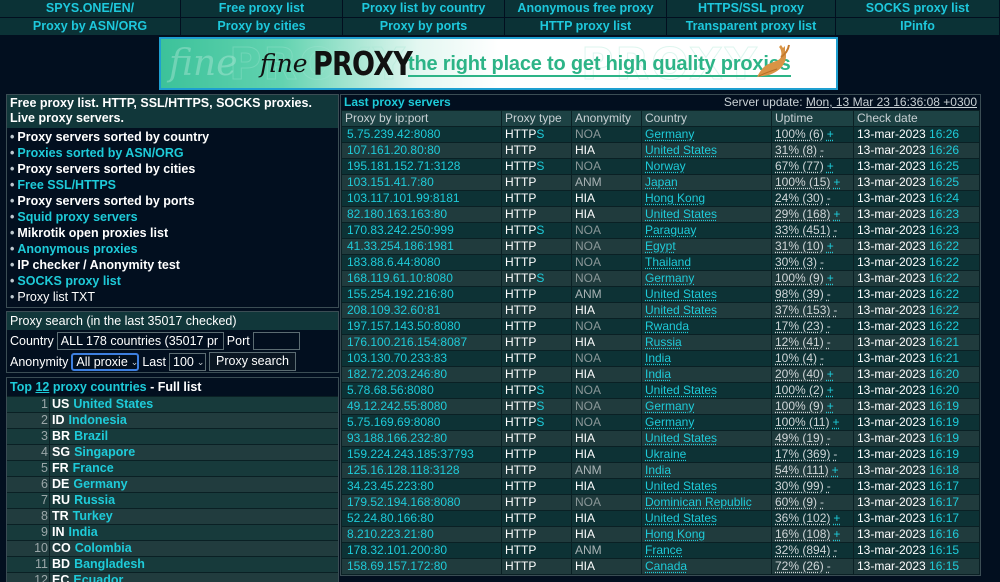 The width and height of the screenshot is (1000, 582). Describe the element at coordinates (105, 361) in the screenshot. I see `anonymity-select: All proxie ⌄` at that location.